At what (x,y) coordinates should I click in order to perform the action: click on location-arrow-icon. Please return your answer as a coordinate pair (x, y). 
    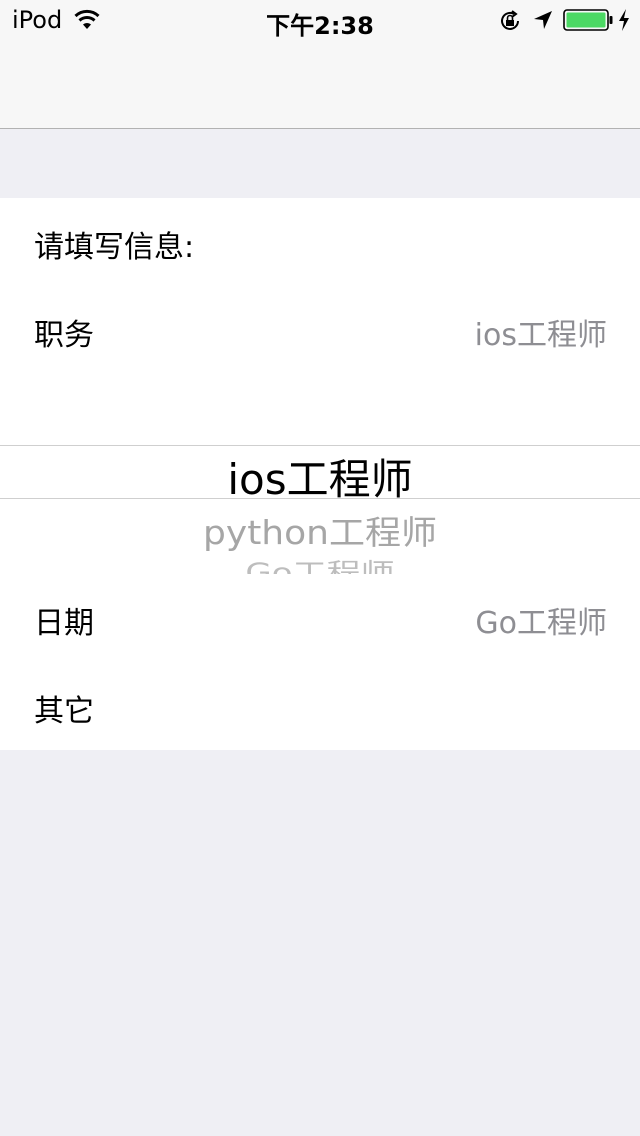
    Looking at the image, I should click on (543, 20).